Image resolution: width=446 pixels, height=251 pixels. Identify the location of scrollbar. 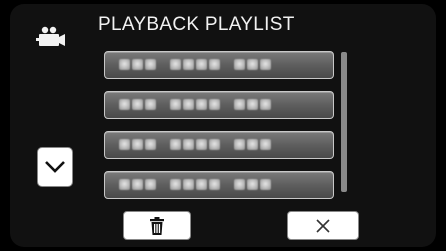
(344, 122).